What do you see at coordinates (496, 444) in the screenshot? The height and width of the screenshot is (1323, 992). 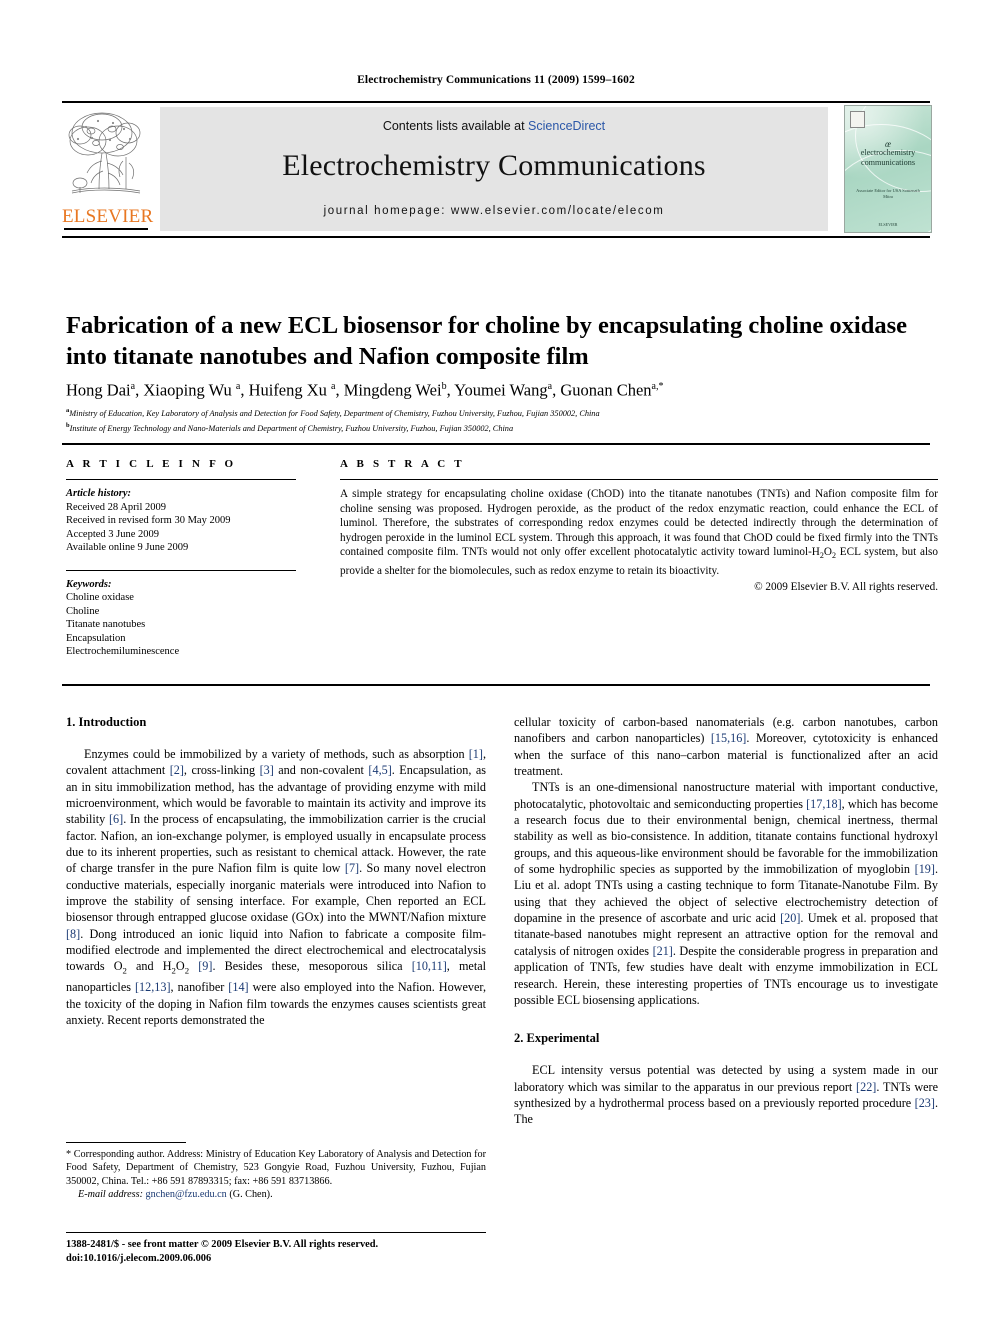 I see `info-section-top-rule` at bounding box center [496, 444].